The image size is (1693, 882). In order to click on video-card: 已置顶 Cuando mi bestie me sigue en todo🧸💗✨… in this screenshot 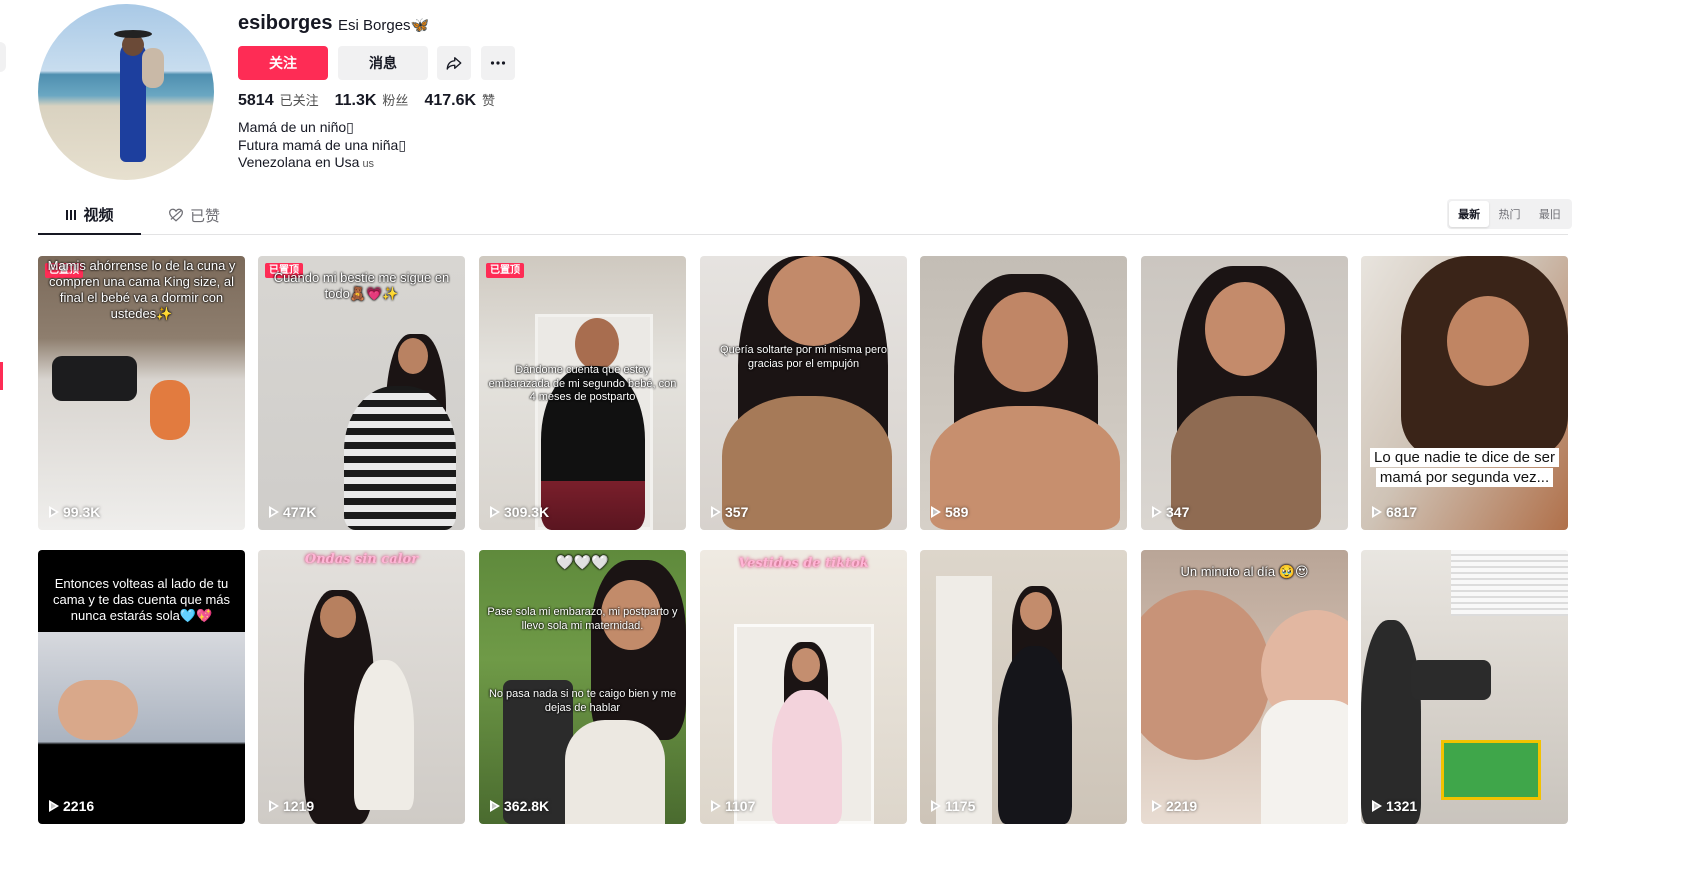, I will do `click(361, 393)`.